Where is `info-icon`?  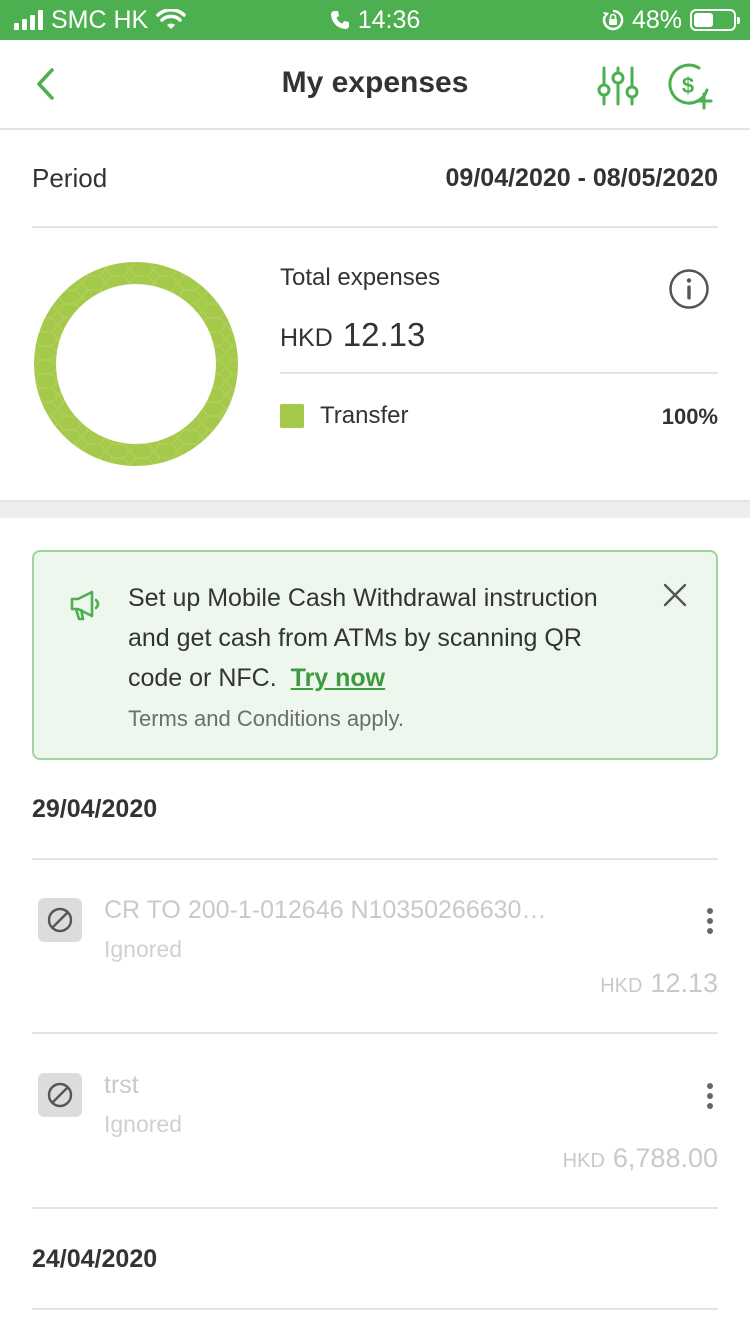
info-icon is located at coordinates (689, 289).